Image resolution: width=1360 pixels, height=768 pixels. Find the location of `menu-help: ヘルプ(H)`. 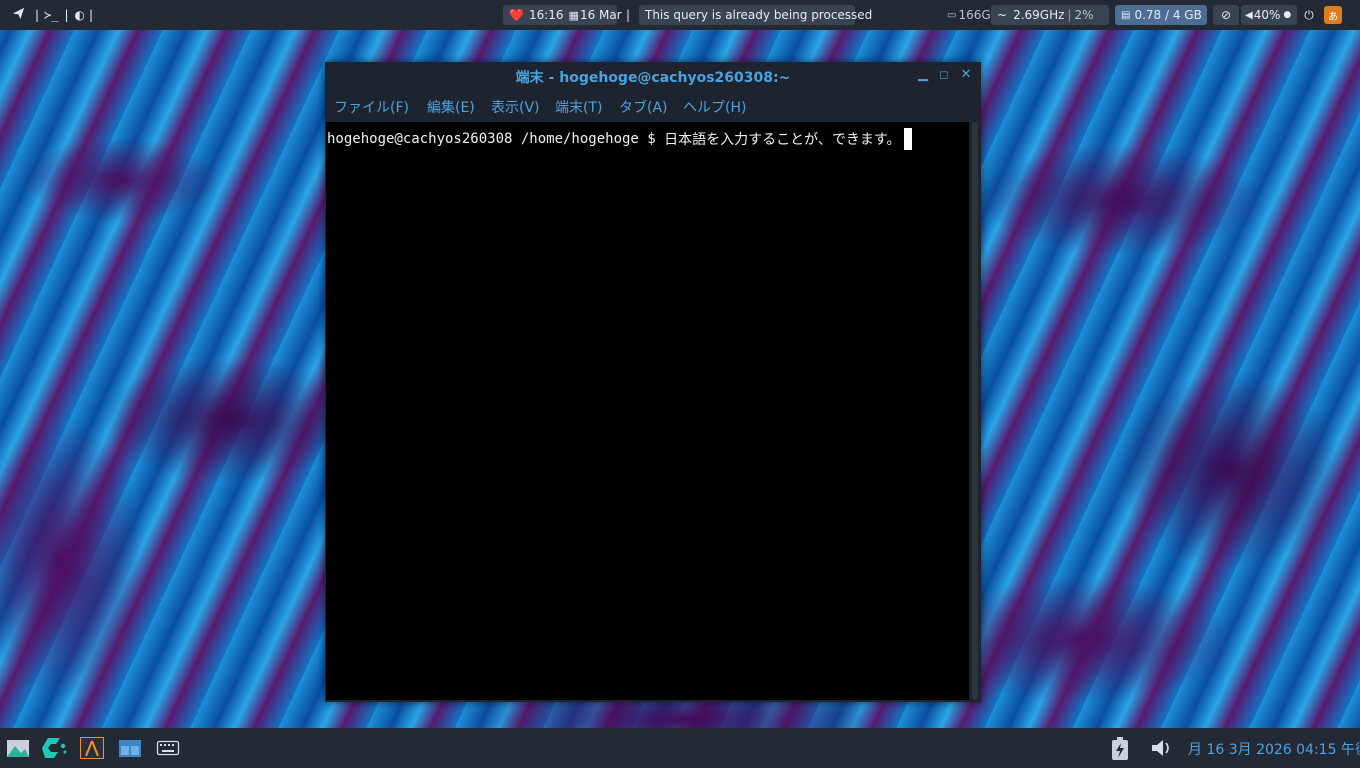

menu-help: ヘルプ(H) is located at coordinates (714, 107).